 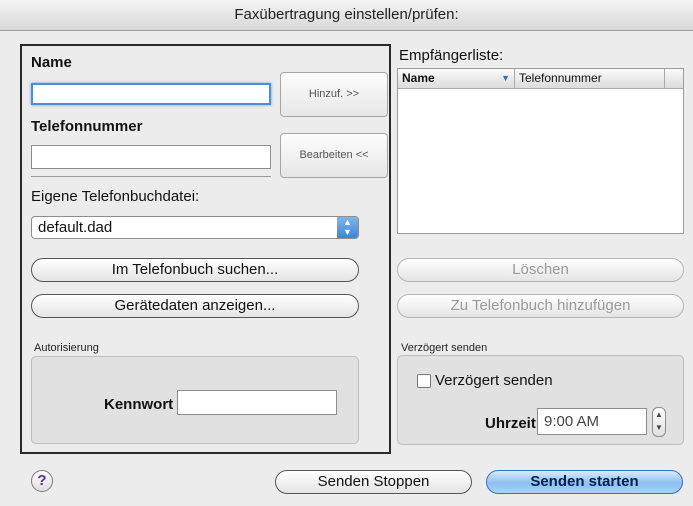 I want to click on phonebook-selected: default.dad, so click(x=75, y=227).